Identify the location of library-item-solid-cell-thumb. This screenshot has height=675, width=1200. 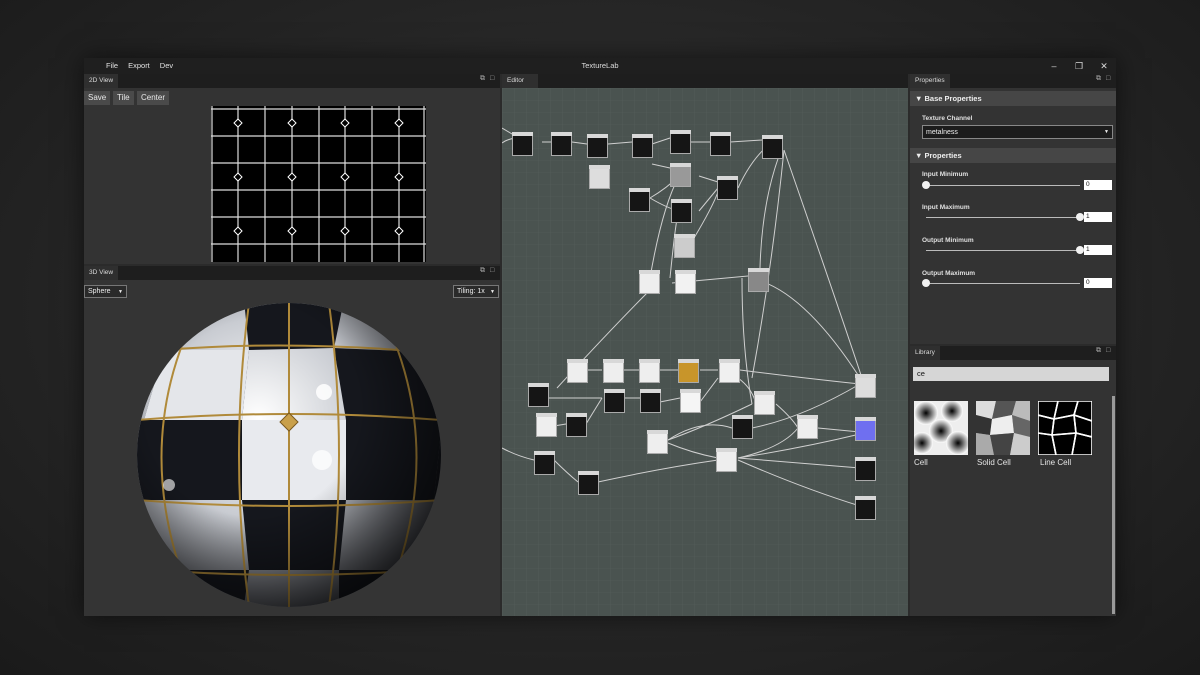
(1003, 428).